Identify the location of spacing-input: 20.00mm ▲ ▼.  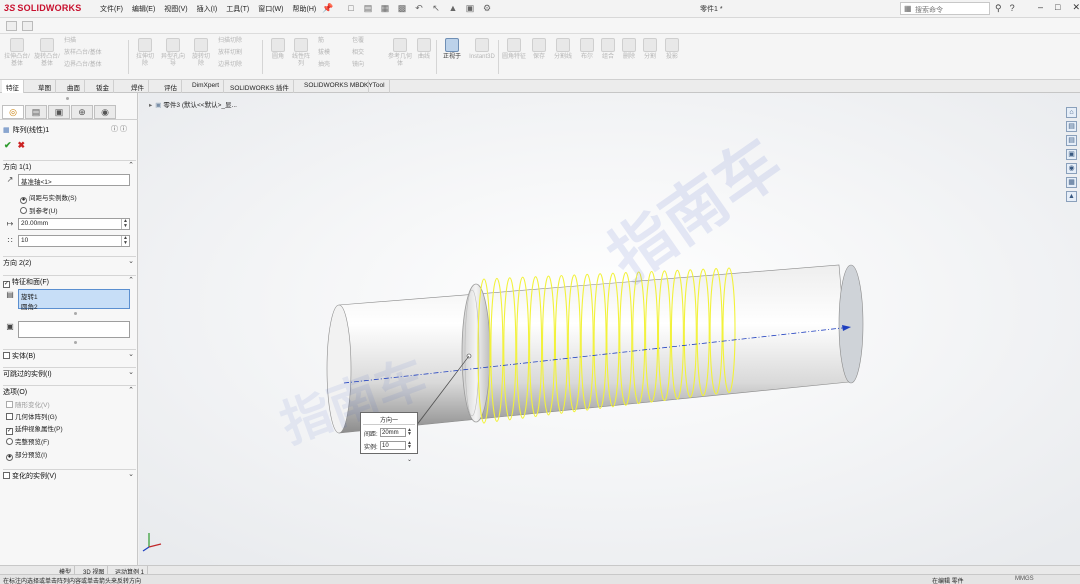
(74, 224).